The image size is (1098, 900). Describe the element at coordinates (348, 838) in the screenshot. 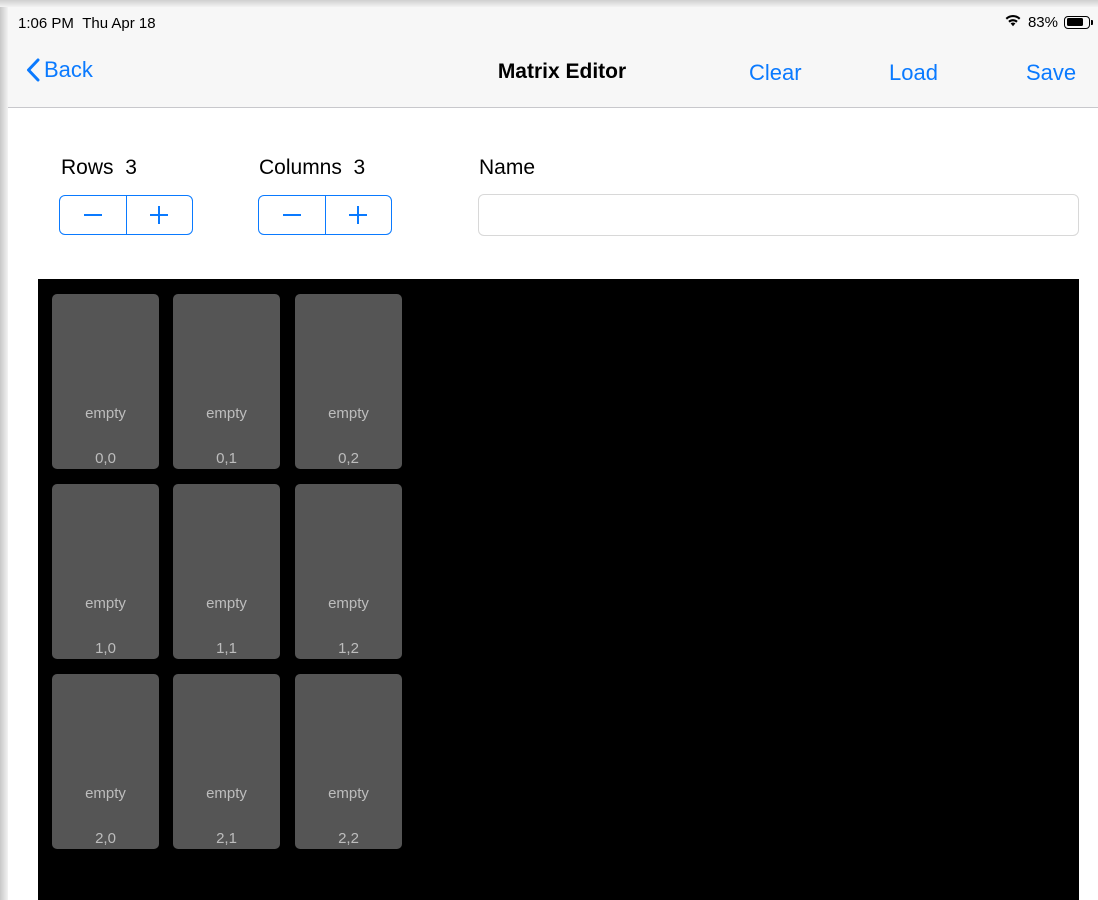

I see `cell-coordinate: 2,2` at that location.